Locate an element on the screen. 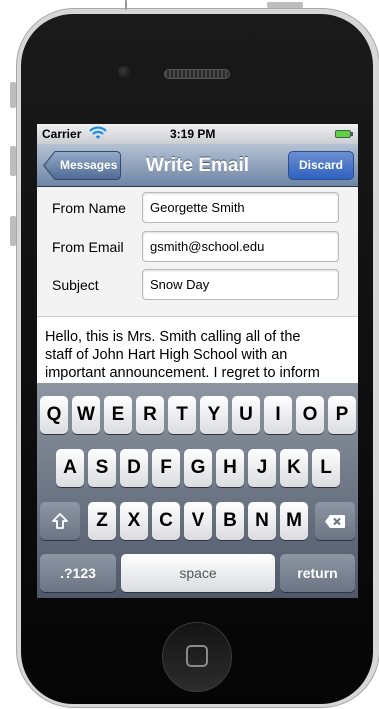  mute-switch is located at coordinates (13, 95).